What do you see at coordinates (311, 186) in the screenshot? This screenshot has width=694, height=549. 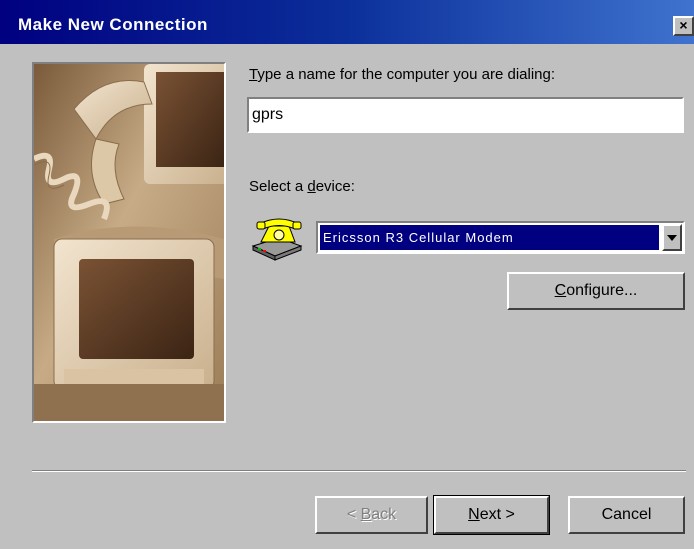 I see `mnemonic-d: d` at bounding box center [311, 186].